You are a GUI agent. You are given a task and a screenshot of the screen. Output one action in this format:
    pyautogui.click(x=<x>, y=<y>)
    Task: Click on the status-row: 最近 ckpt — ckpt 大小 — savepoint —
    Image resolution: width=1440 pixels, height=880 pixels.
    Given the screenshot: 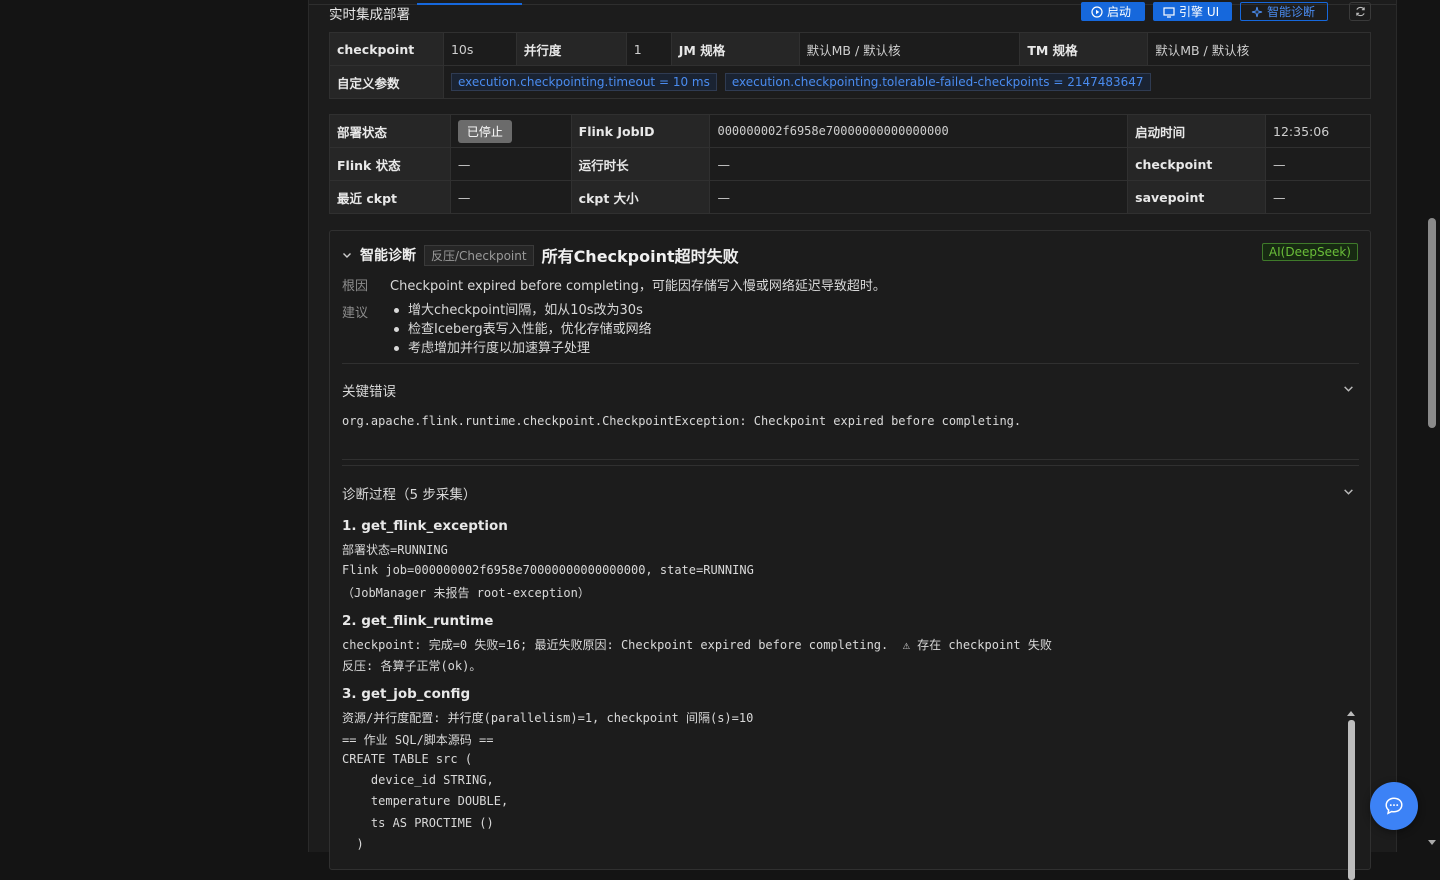 What is the action you would take?
    pyautogui.click(x=850, y=197)
    